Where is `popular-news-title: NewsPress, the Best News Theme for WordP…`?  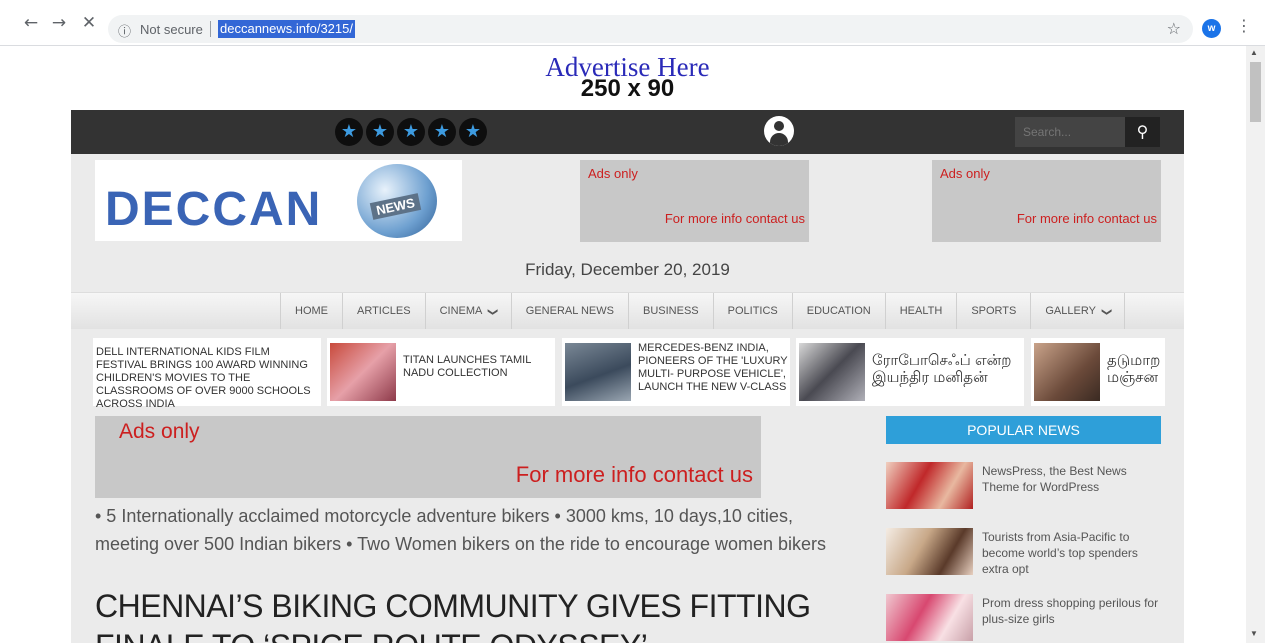 popular-news-title: NewsPress, the Best News Theme for WordP… is located at coordinates (1054, 479).